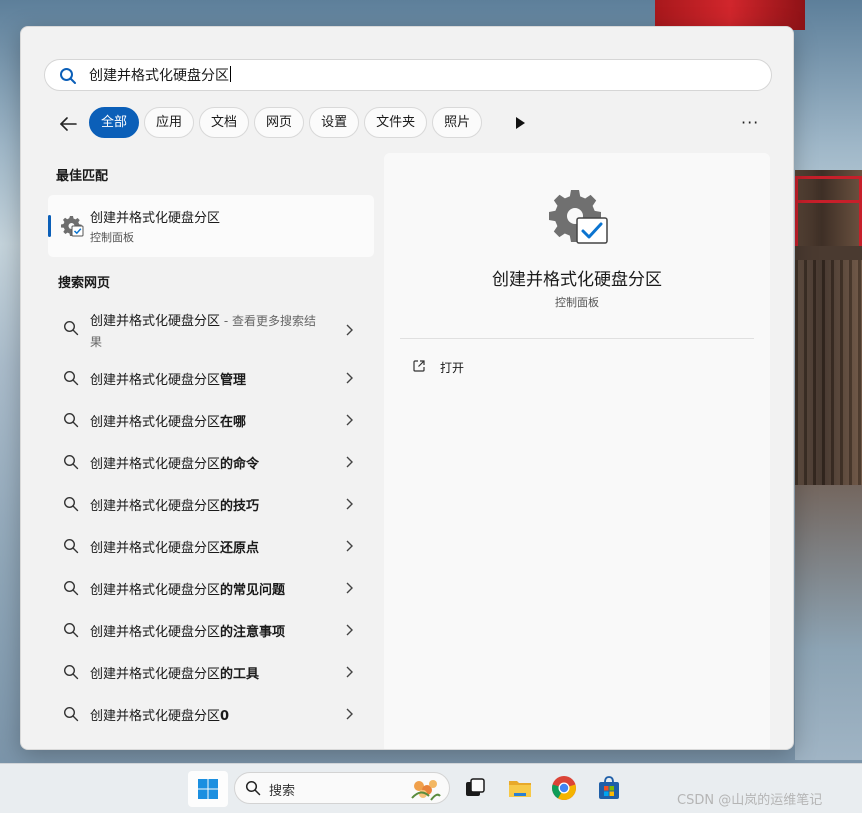  Describe the element at coordinates (475, 788) in the screenshot. I see `task-view-icon` at that location.